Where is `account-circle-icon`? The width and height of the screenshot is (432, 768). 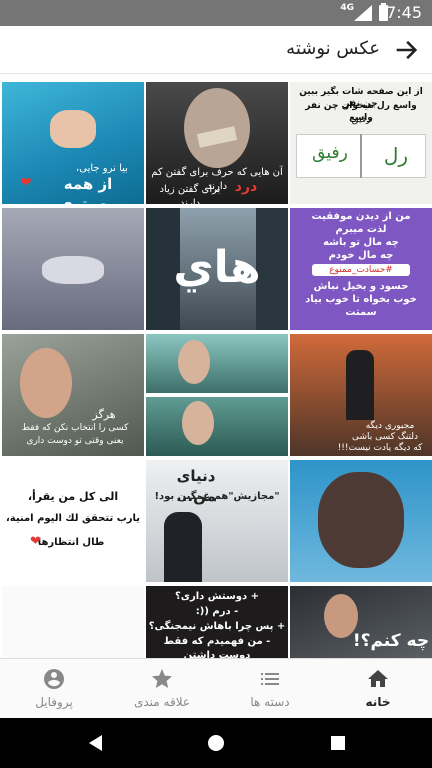 account-circle-icon is located at coordinates (54, 679).